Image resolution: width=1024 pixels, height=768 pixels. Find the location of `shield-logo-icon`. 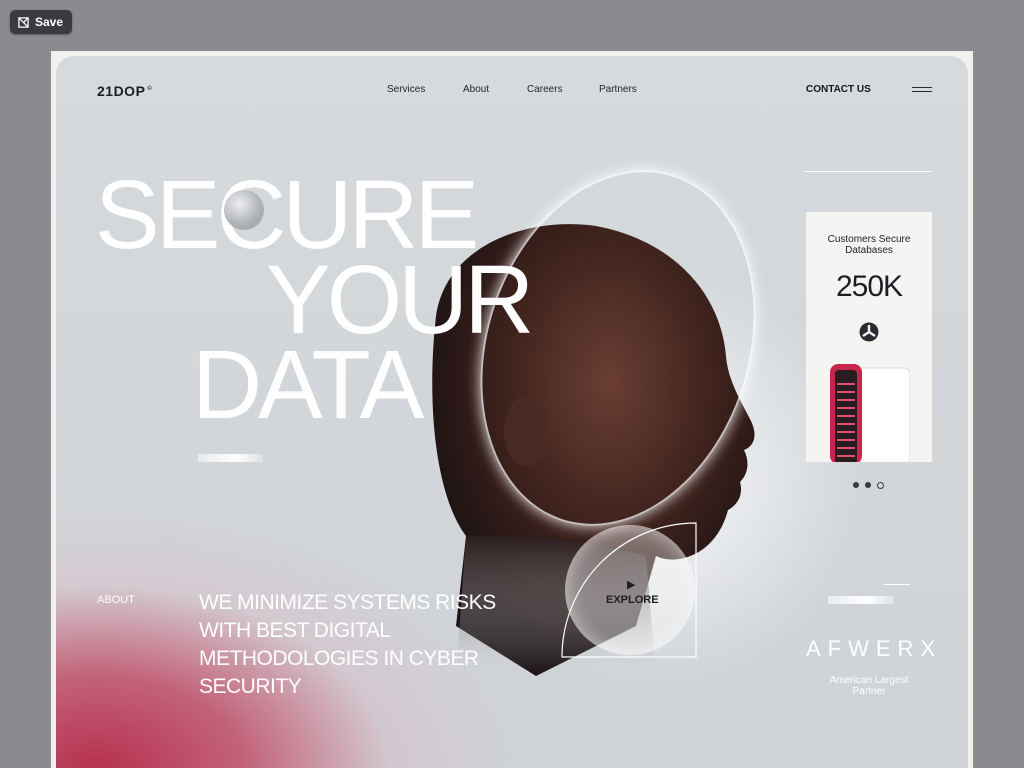

shield-logo-icon is located at coordinates (869, 332).